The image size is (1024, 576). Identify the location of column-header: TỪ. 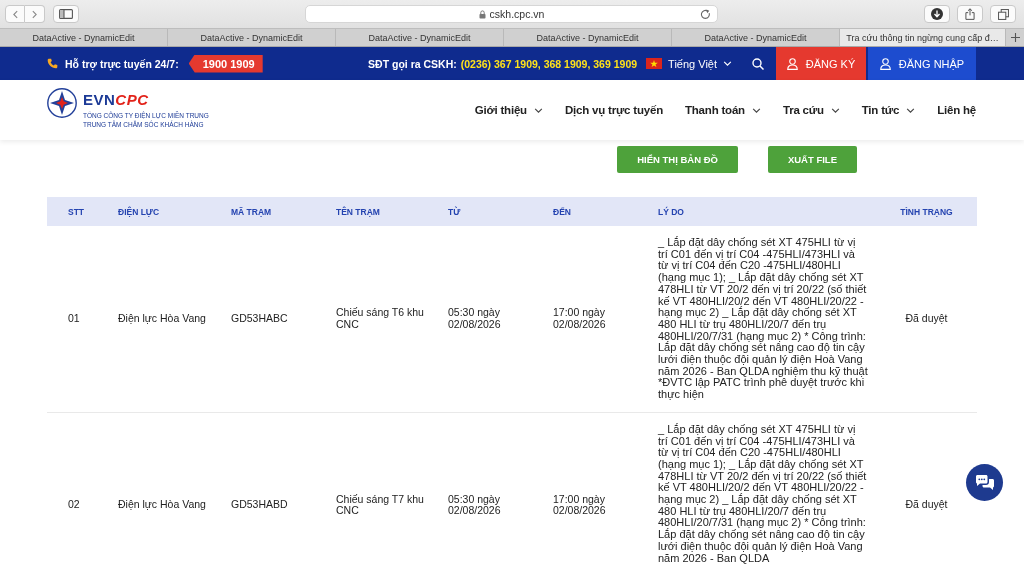
(454, 211).